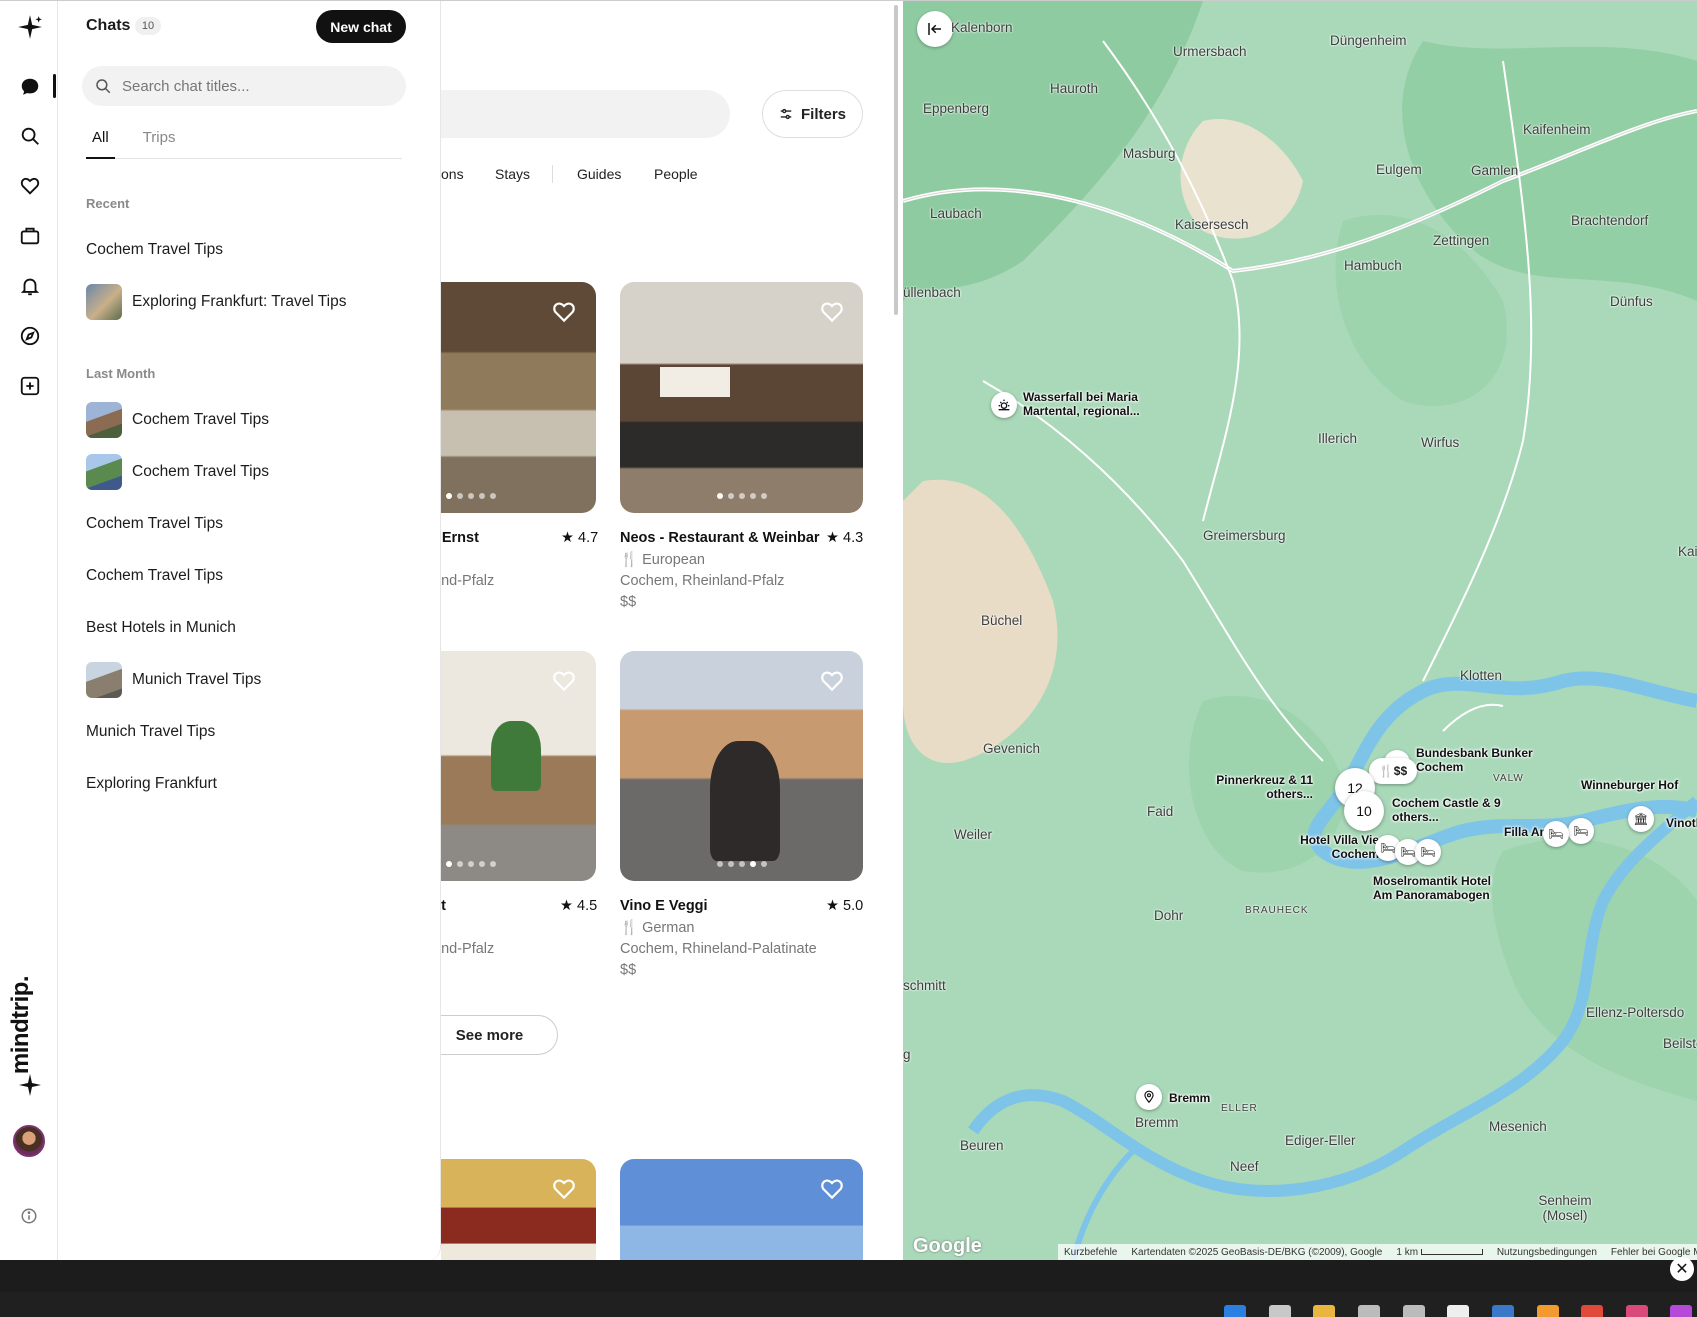 This screenshot has height=1317, width=1697. Describe the element at coordinates (1682, 1269) in the screenshot. I see `close-icon: ✕` at that location.